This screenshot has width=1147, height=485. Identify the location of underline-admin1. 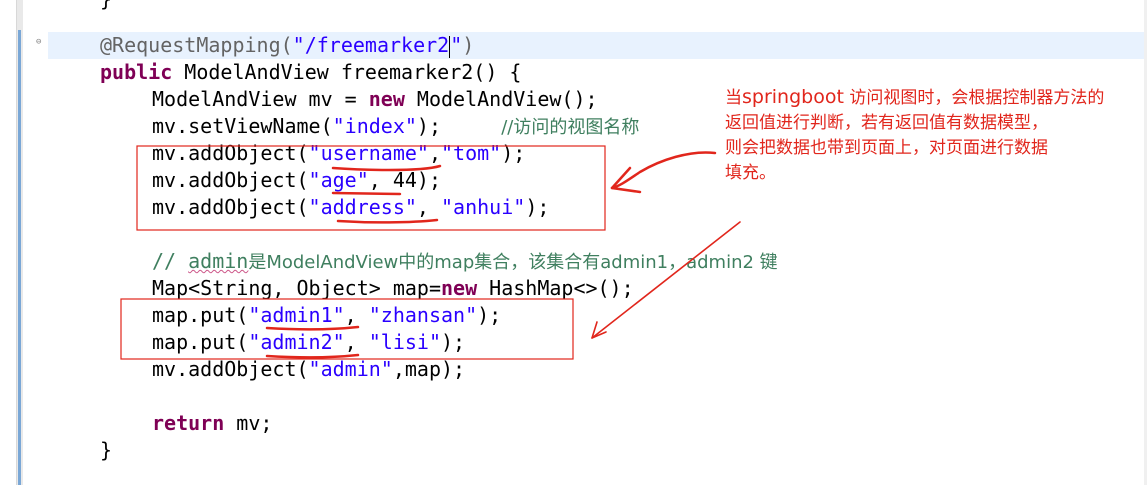
(312, 328).